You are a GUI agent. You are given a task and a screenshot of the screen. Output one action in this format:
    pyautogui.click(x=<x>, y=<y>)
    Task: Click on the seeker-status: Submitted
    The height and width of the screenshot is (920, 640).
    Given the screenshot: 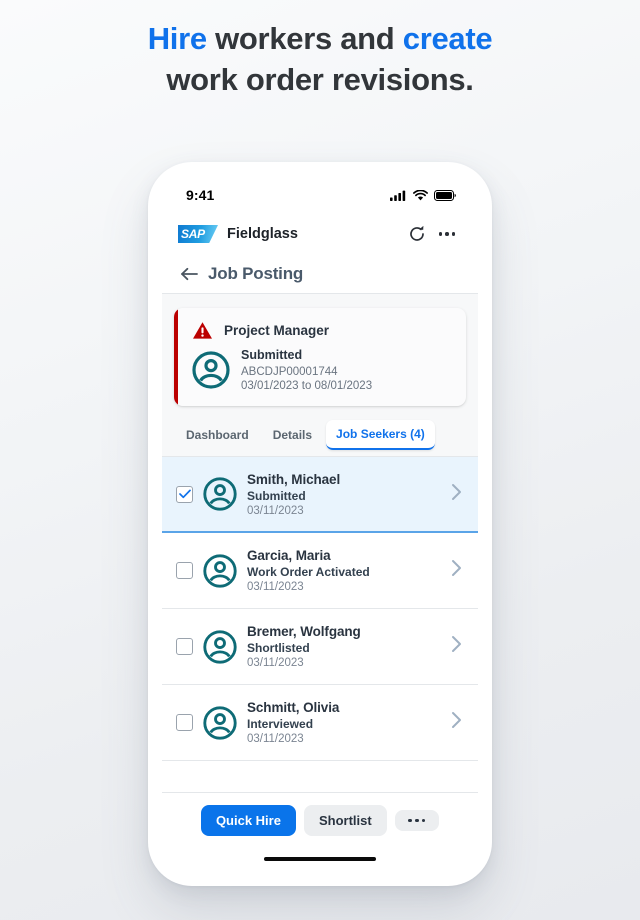 What is the action you would take?
    pyautogui.click(x=276, y=495)
    